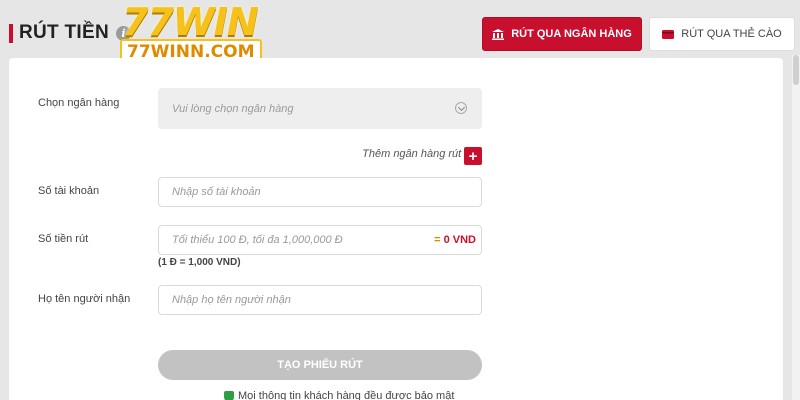 The width and height of the screenshot is (800, 400). What do you see at coordinates (796, 227) in the screenshot?
I see `scrollbar` at bounding box center [796, 227].